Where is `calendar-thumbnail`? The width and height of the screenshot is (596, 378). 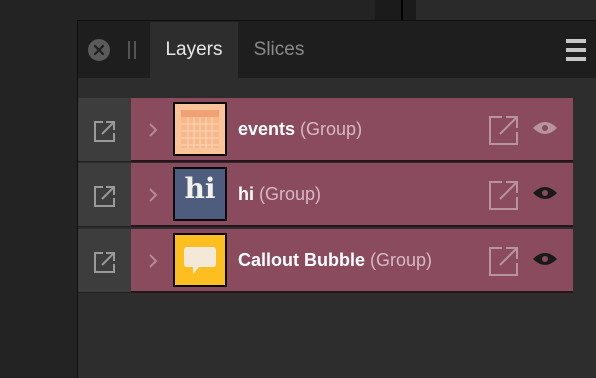 calendar-thumbnail is located at coordinates (200, 129).